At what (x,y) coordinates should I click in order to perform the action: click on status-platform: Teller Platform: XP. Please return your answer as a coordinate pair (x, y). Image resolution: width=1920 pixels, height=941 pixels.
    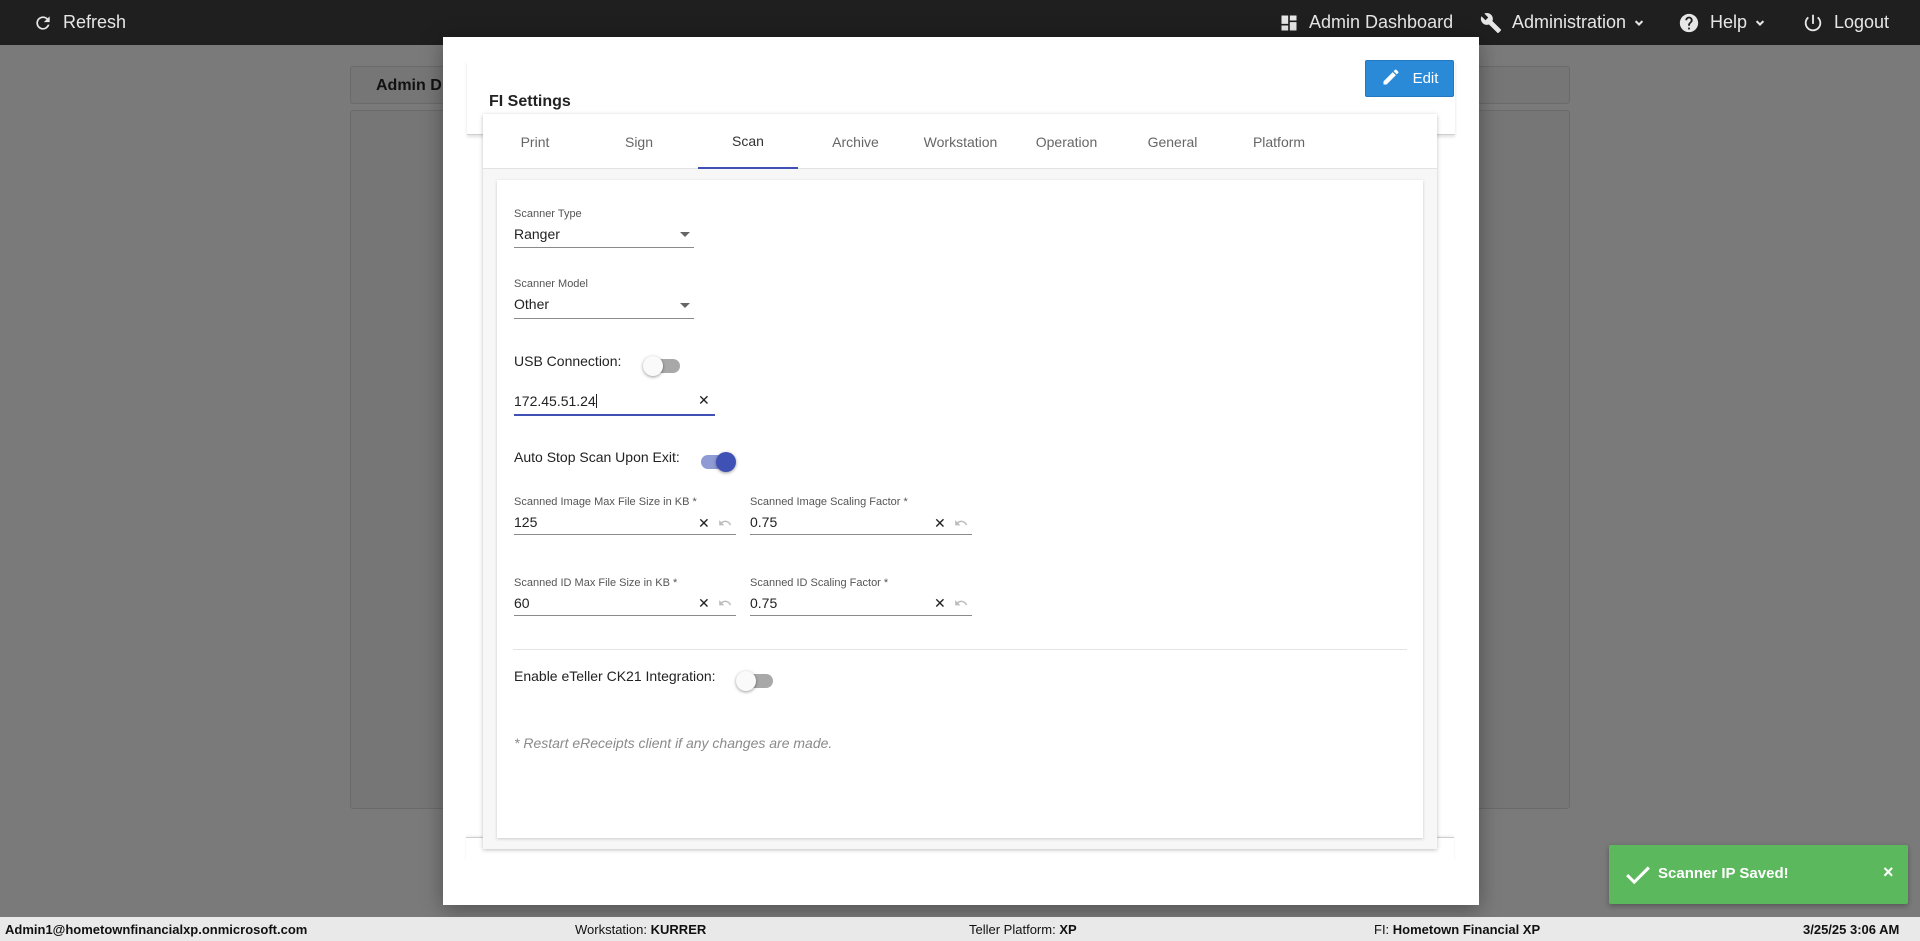
    Looking at the image, I should click on (1023, 929).